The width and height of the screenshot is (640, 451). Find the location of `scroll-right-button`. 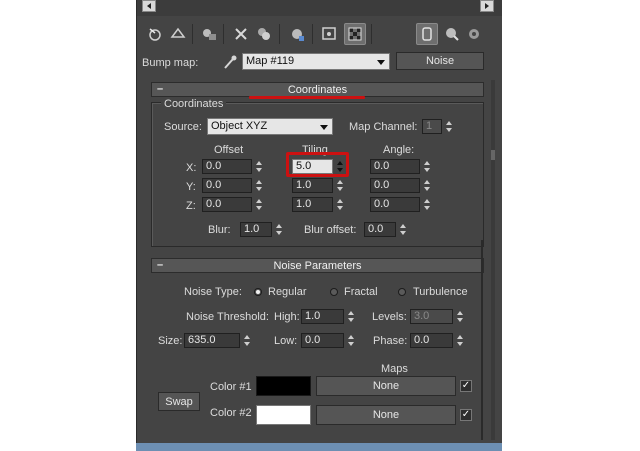

scroll-right-button is located at coordinates (487, 6).